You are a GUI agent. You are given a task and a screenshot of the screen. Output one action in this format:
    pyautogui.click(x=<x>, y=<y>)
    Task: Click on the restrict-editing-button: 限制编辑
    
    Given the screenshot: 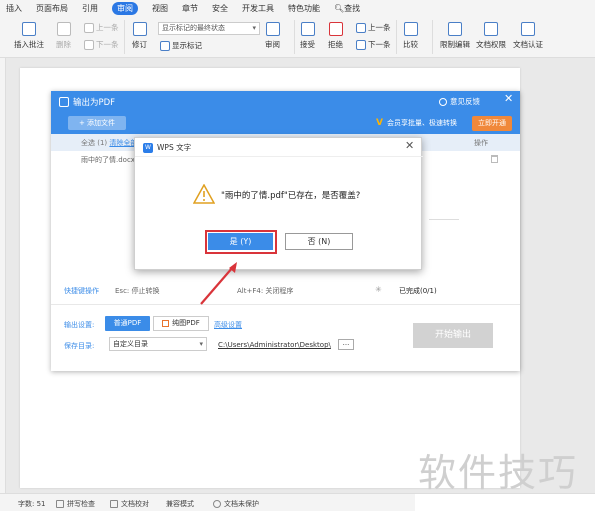 What is the action you would take?
    pyautogui.click(x=455, y=36)
    